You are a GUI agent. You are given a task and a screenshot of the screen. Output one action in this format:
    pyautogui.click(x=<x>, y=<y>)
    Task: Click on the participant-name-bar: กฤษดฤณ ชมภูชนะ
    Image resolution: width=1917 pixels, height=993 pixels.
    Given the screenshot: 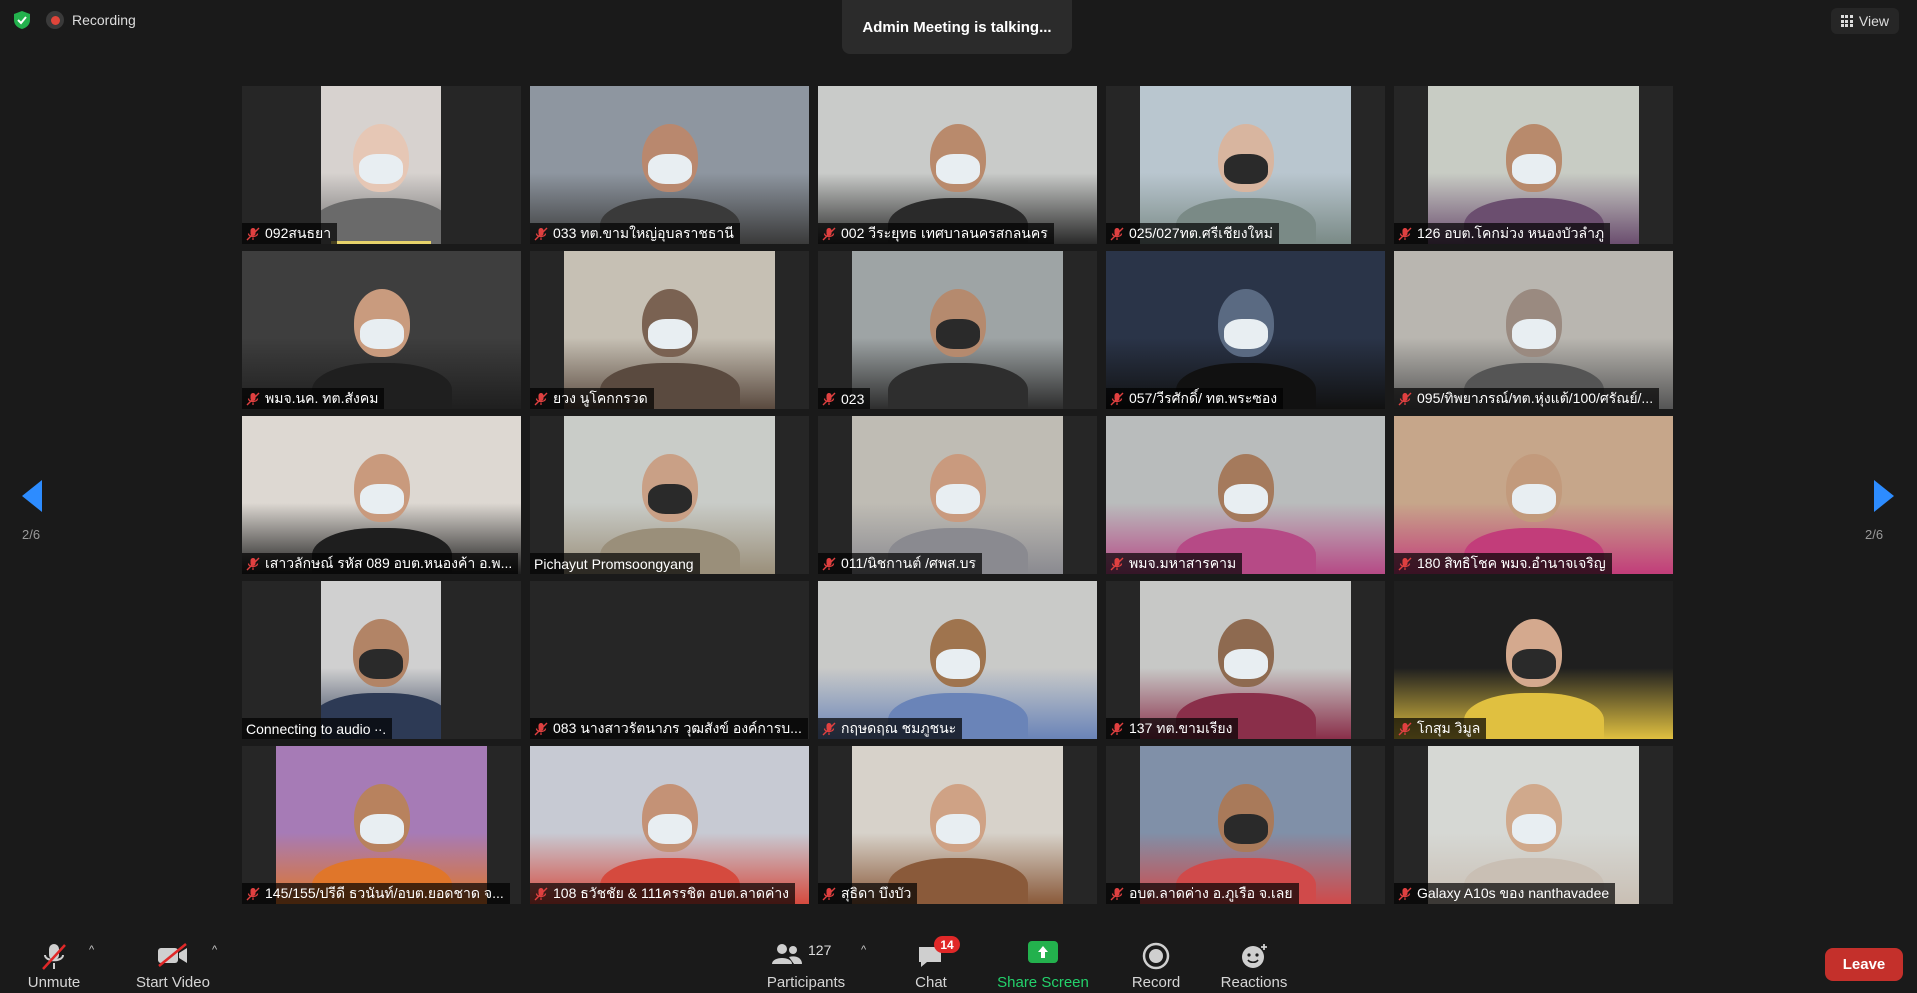 What is the action you would take?
    pyautogui.click(x=890, y=728)
    